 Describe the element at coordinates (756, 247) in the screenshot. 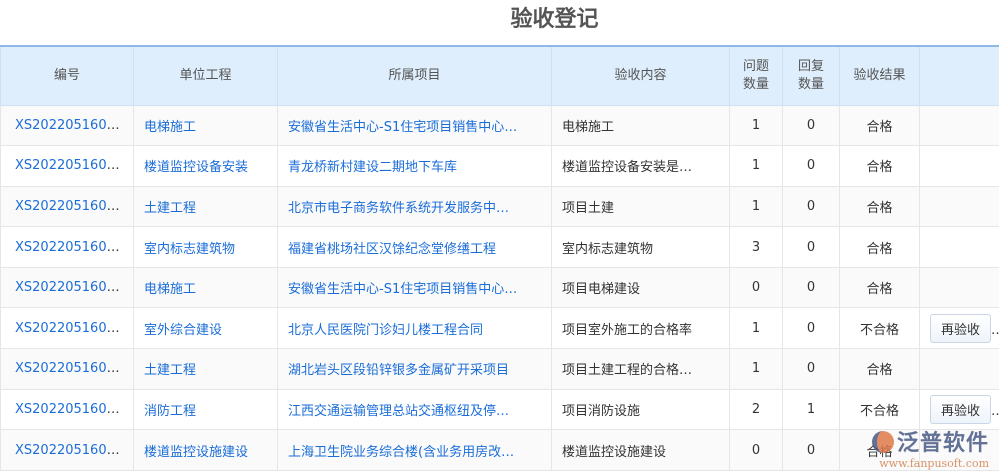

I see `issues-cell: 3` at that location.